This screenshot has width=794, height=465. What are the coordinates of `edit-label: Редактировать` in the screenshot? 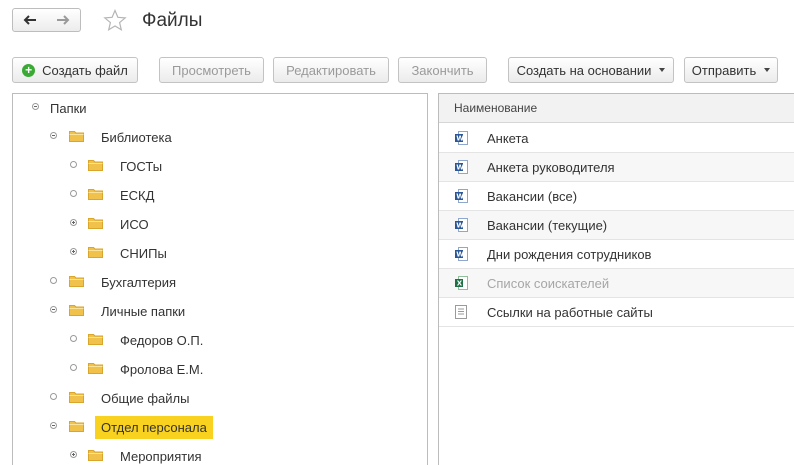 It's located at (331, 70).